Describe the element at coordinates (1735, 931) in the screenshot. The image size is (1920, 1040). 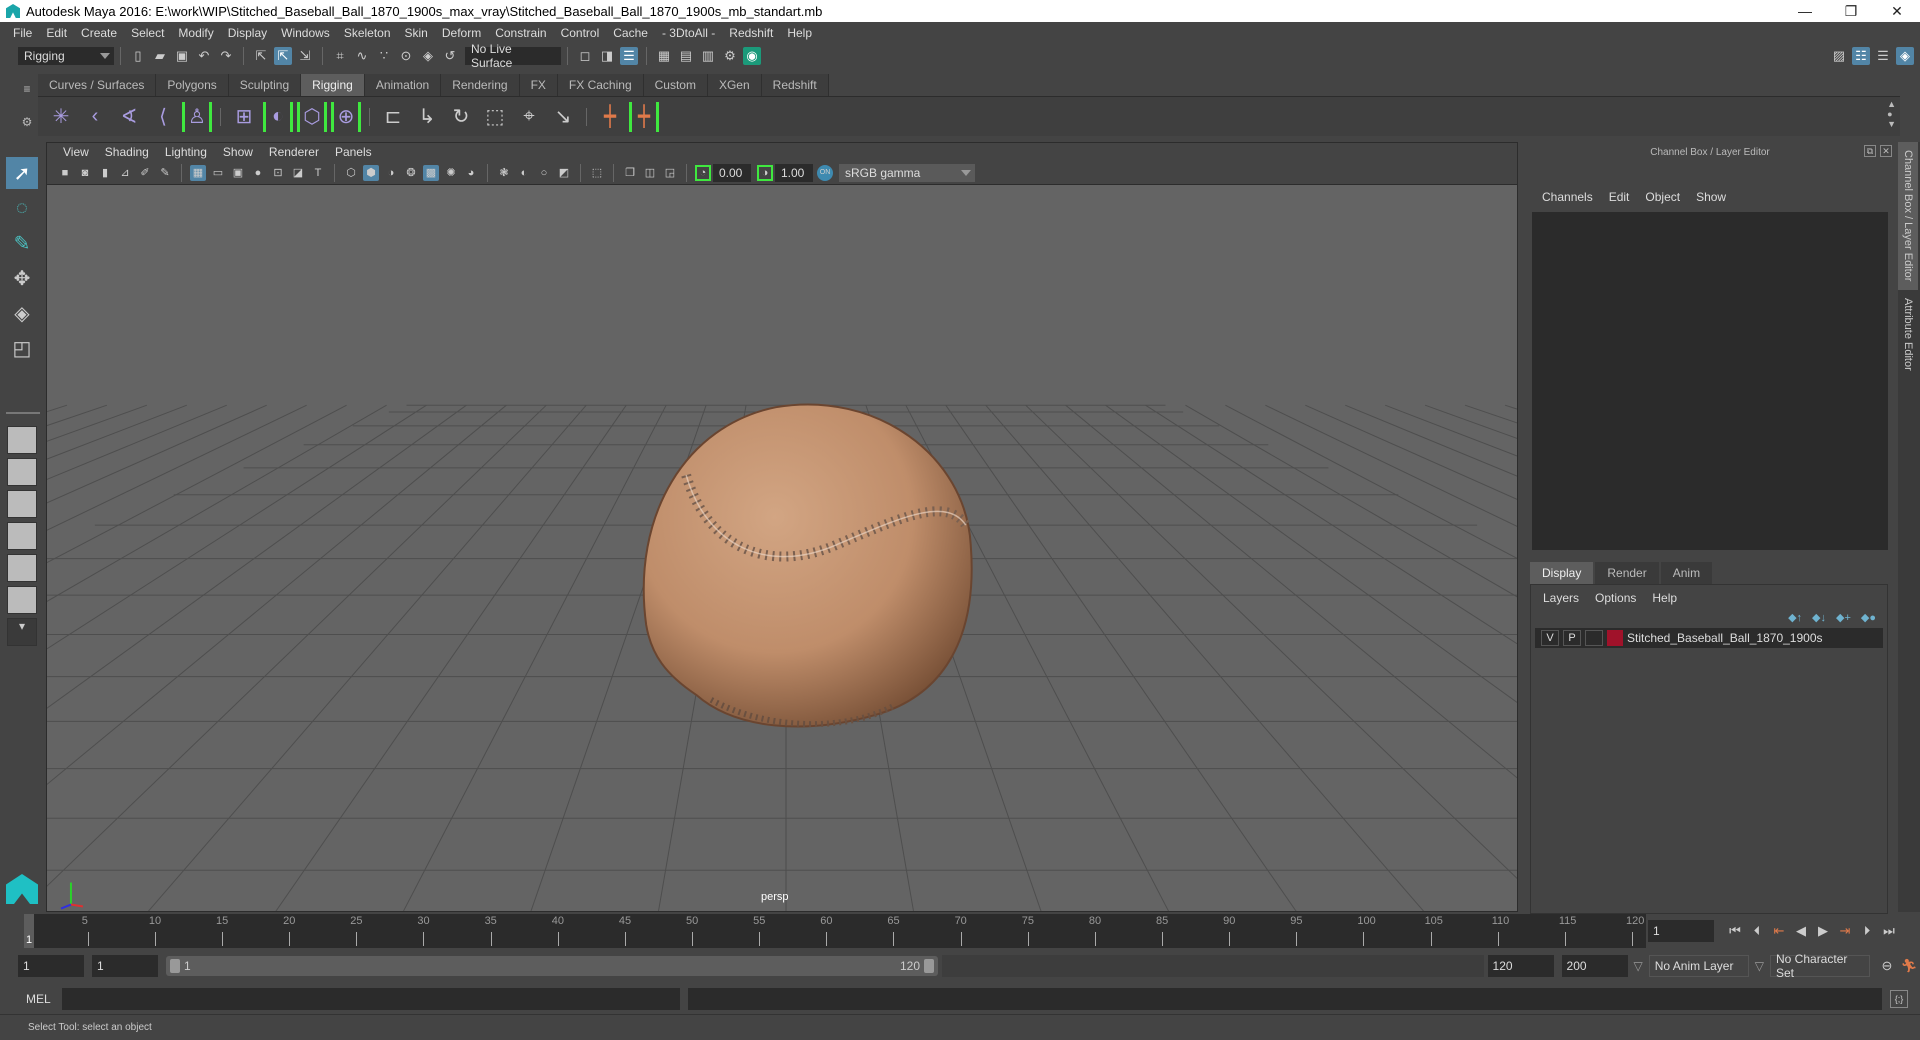
I see `go-to-start-icon: ⏮` at that location.